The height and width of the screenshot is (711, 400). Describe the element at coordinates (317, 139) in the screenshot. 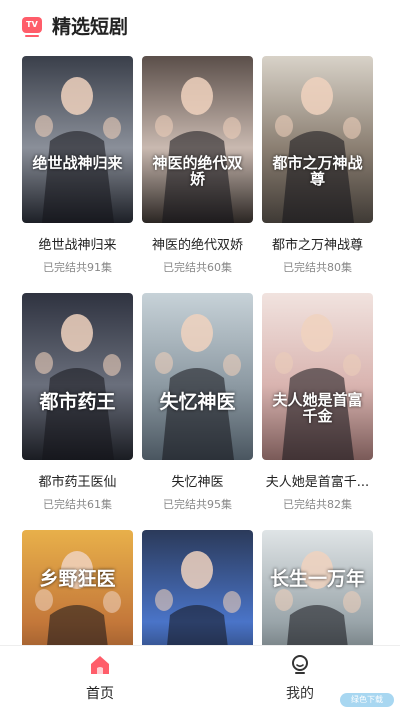

I see `drama-poster: 都市之万神战尊` at that location.